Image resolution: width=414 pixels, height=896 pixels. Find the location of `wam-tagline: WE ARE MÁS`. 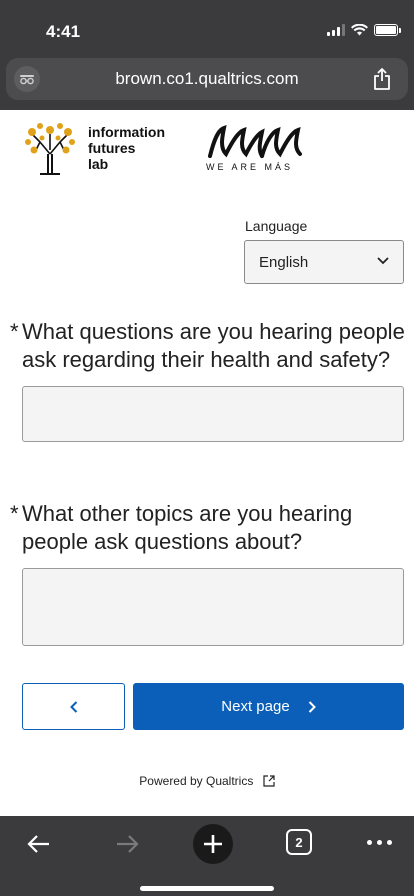

wam-tagline: WE ARE MÁS is located at coordinates (250, 167).